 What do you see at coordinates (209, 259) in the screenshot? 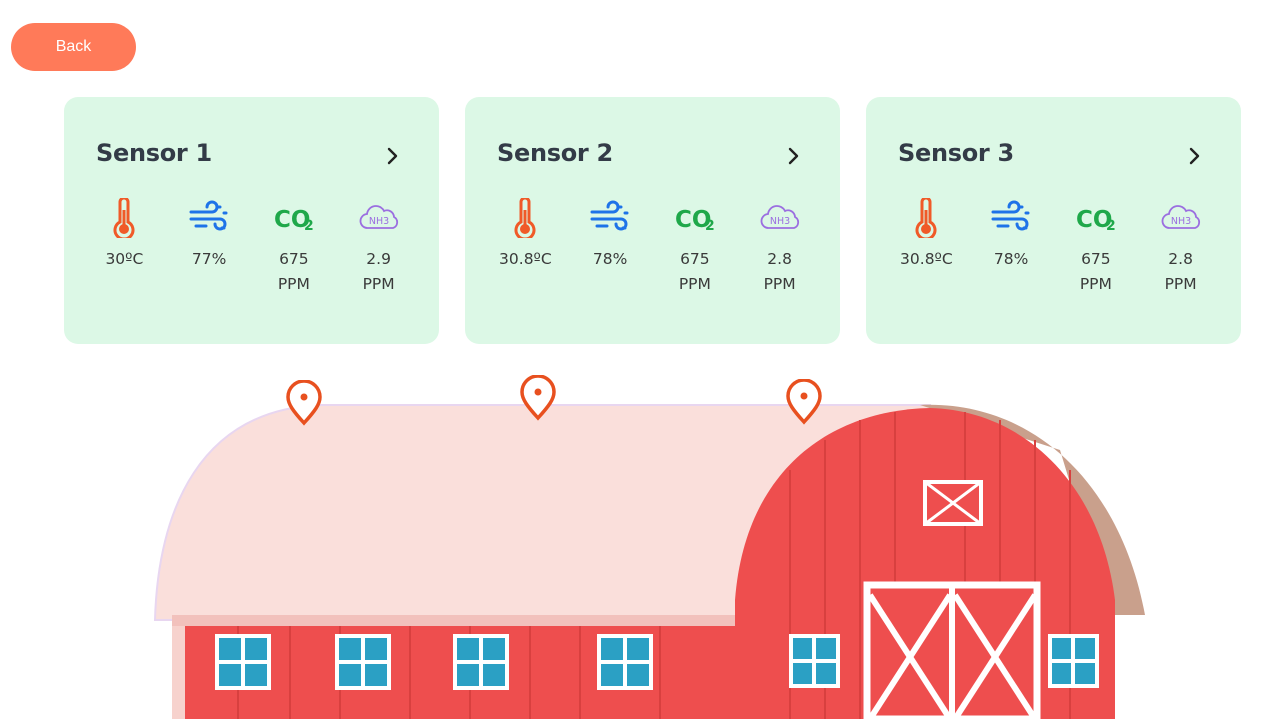
I see `humidity-value: 77%` at bounding box center [209, 259].